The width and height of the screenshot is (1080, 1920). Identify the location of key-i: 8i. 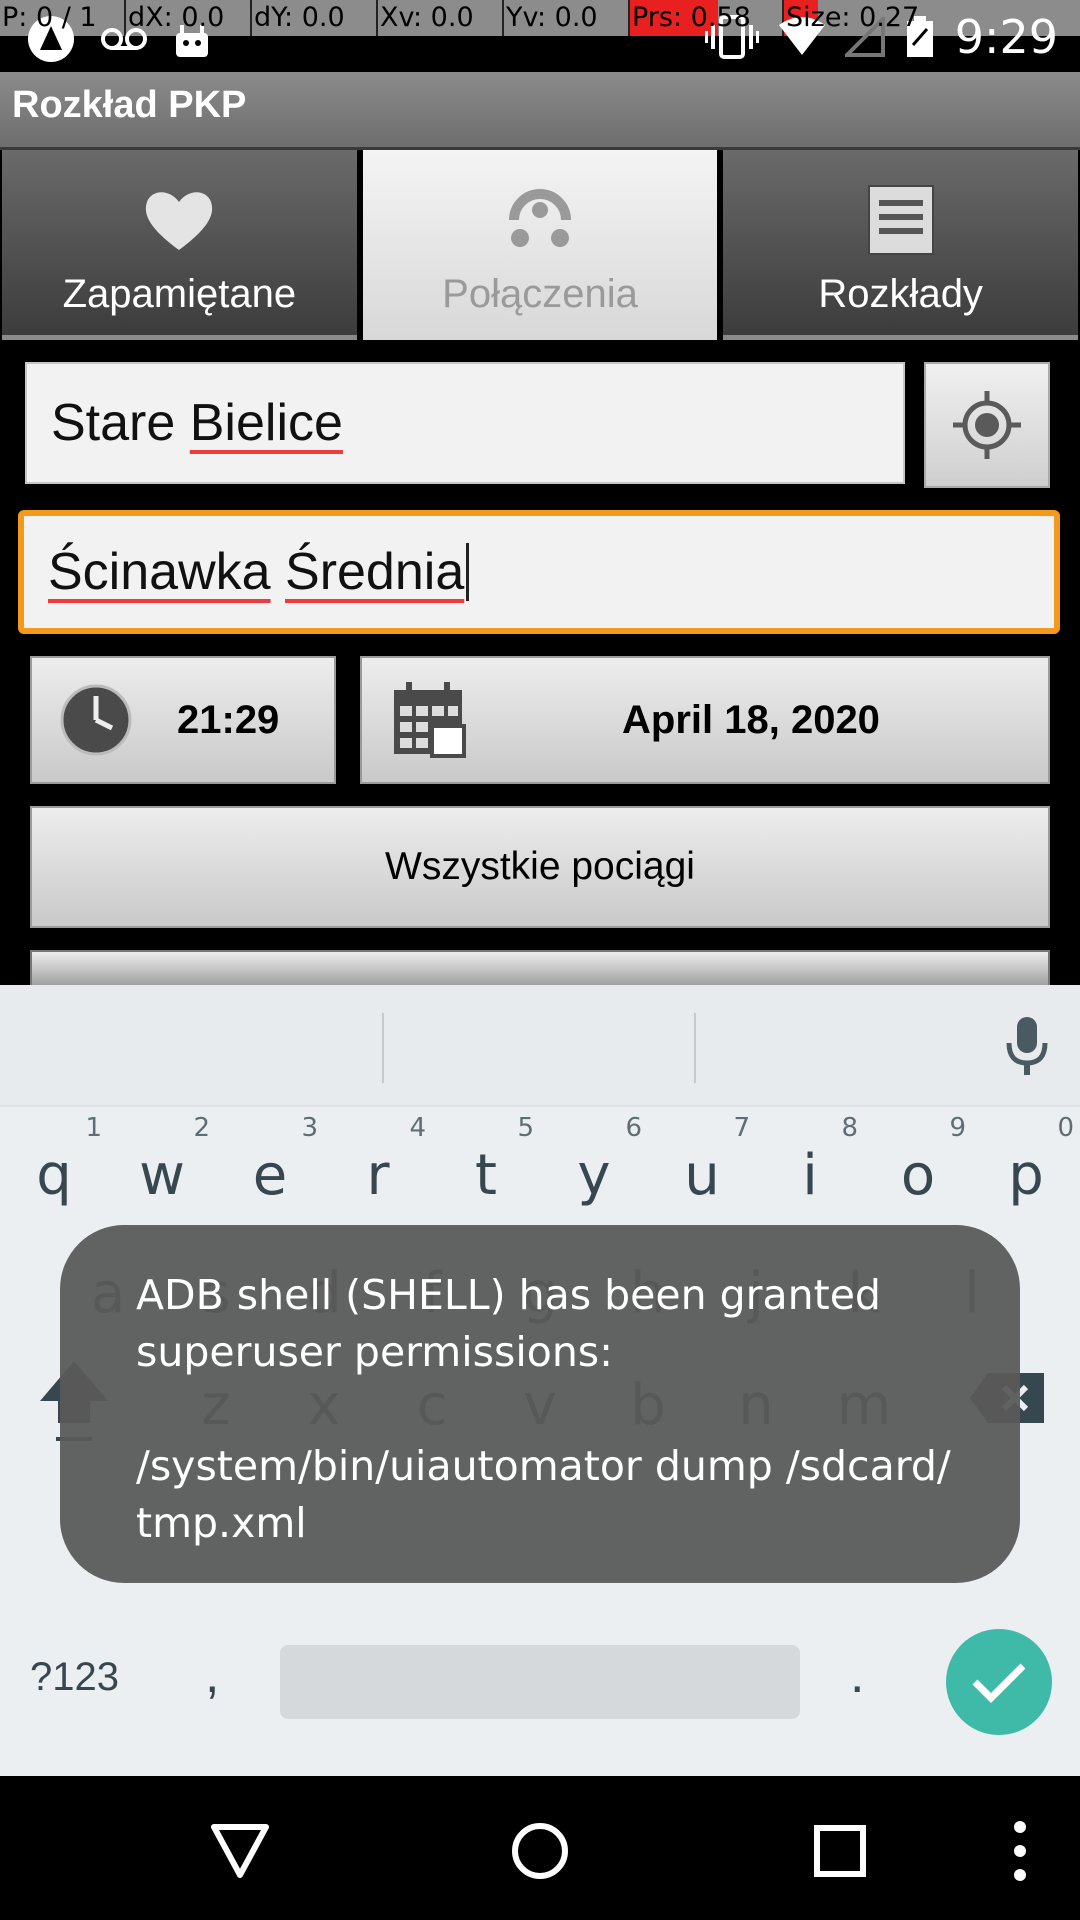
(810, 1168).